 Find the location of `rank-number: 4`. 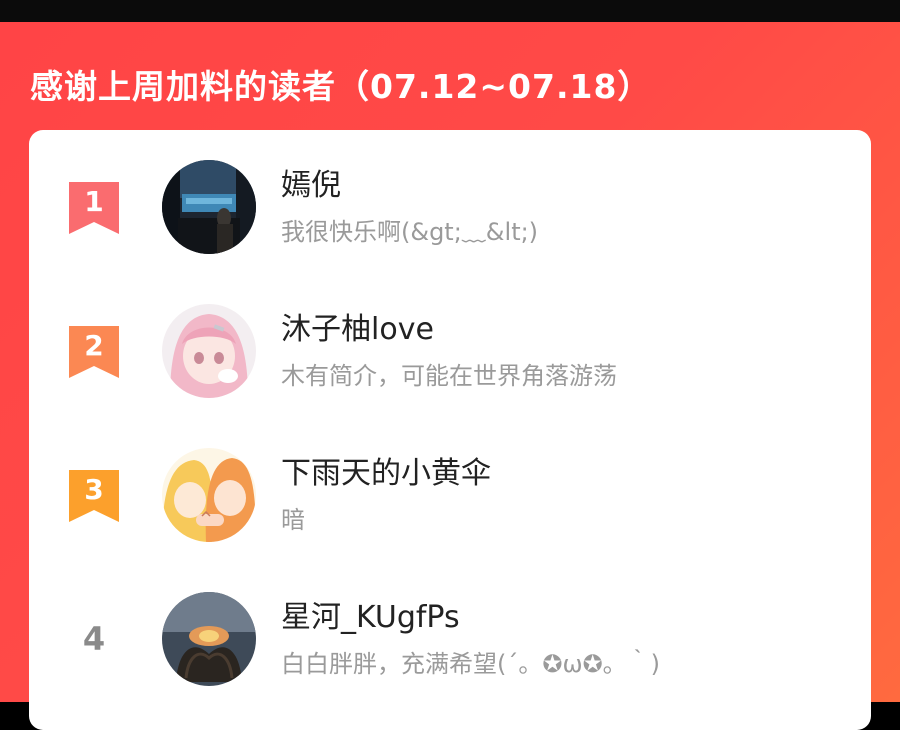

rank-number: 4 is located at coordinates (94, 639).